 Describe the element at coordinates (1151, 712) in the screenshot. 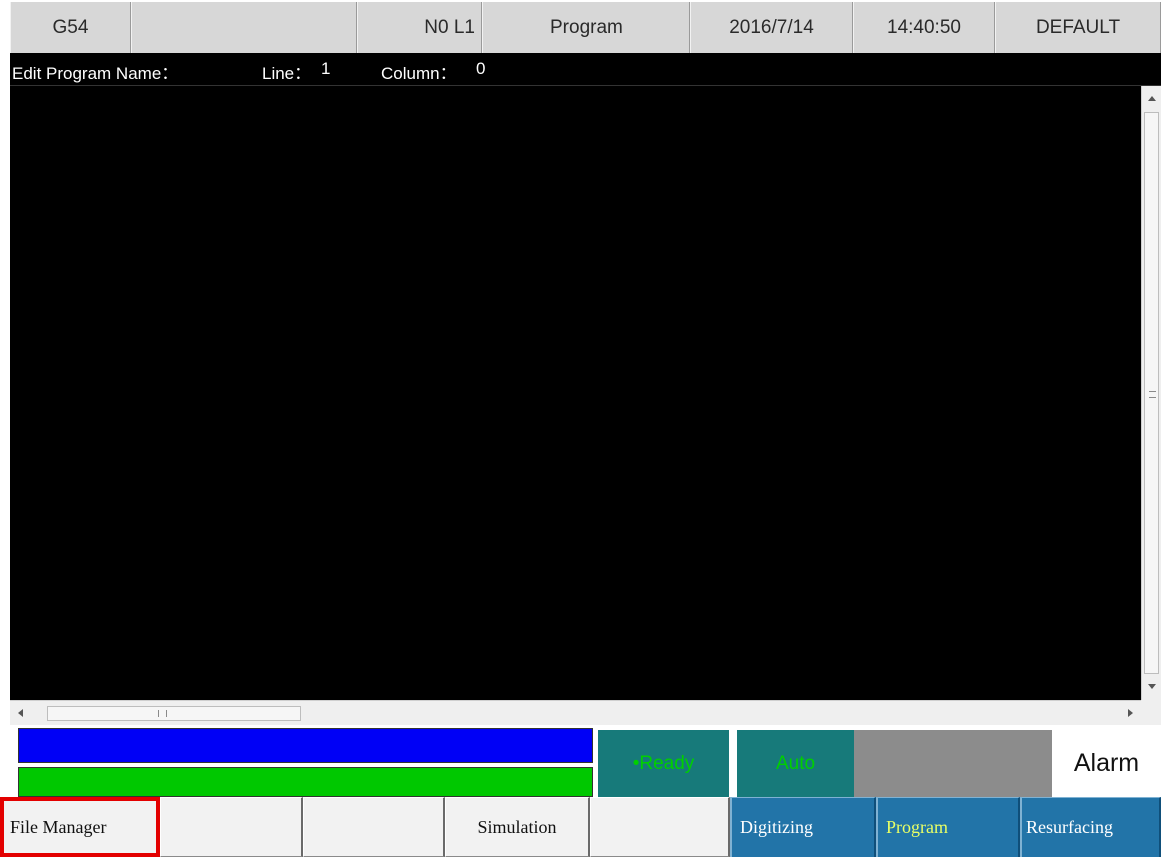

I see `scrollbar-corner` at that location.